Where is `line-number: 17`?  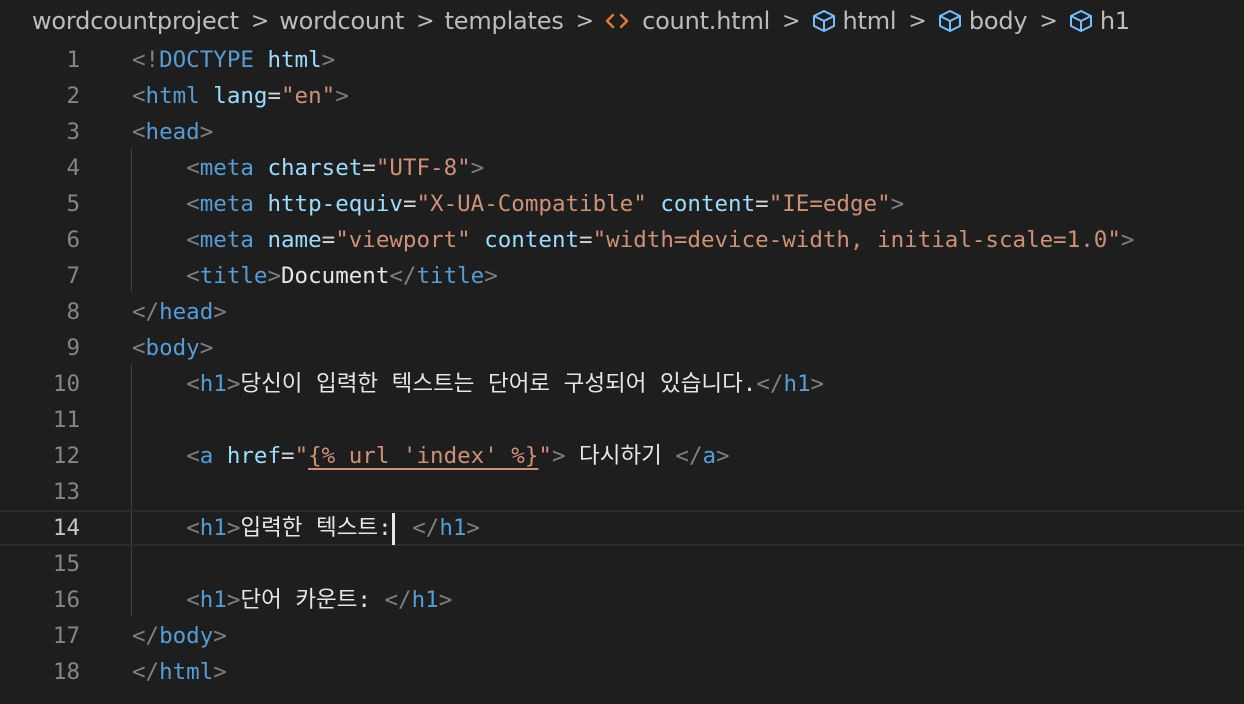 line-number: 17 is located at coordinates (40, 636).